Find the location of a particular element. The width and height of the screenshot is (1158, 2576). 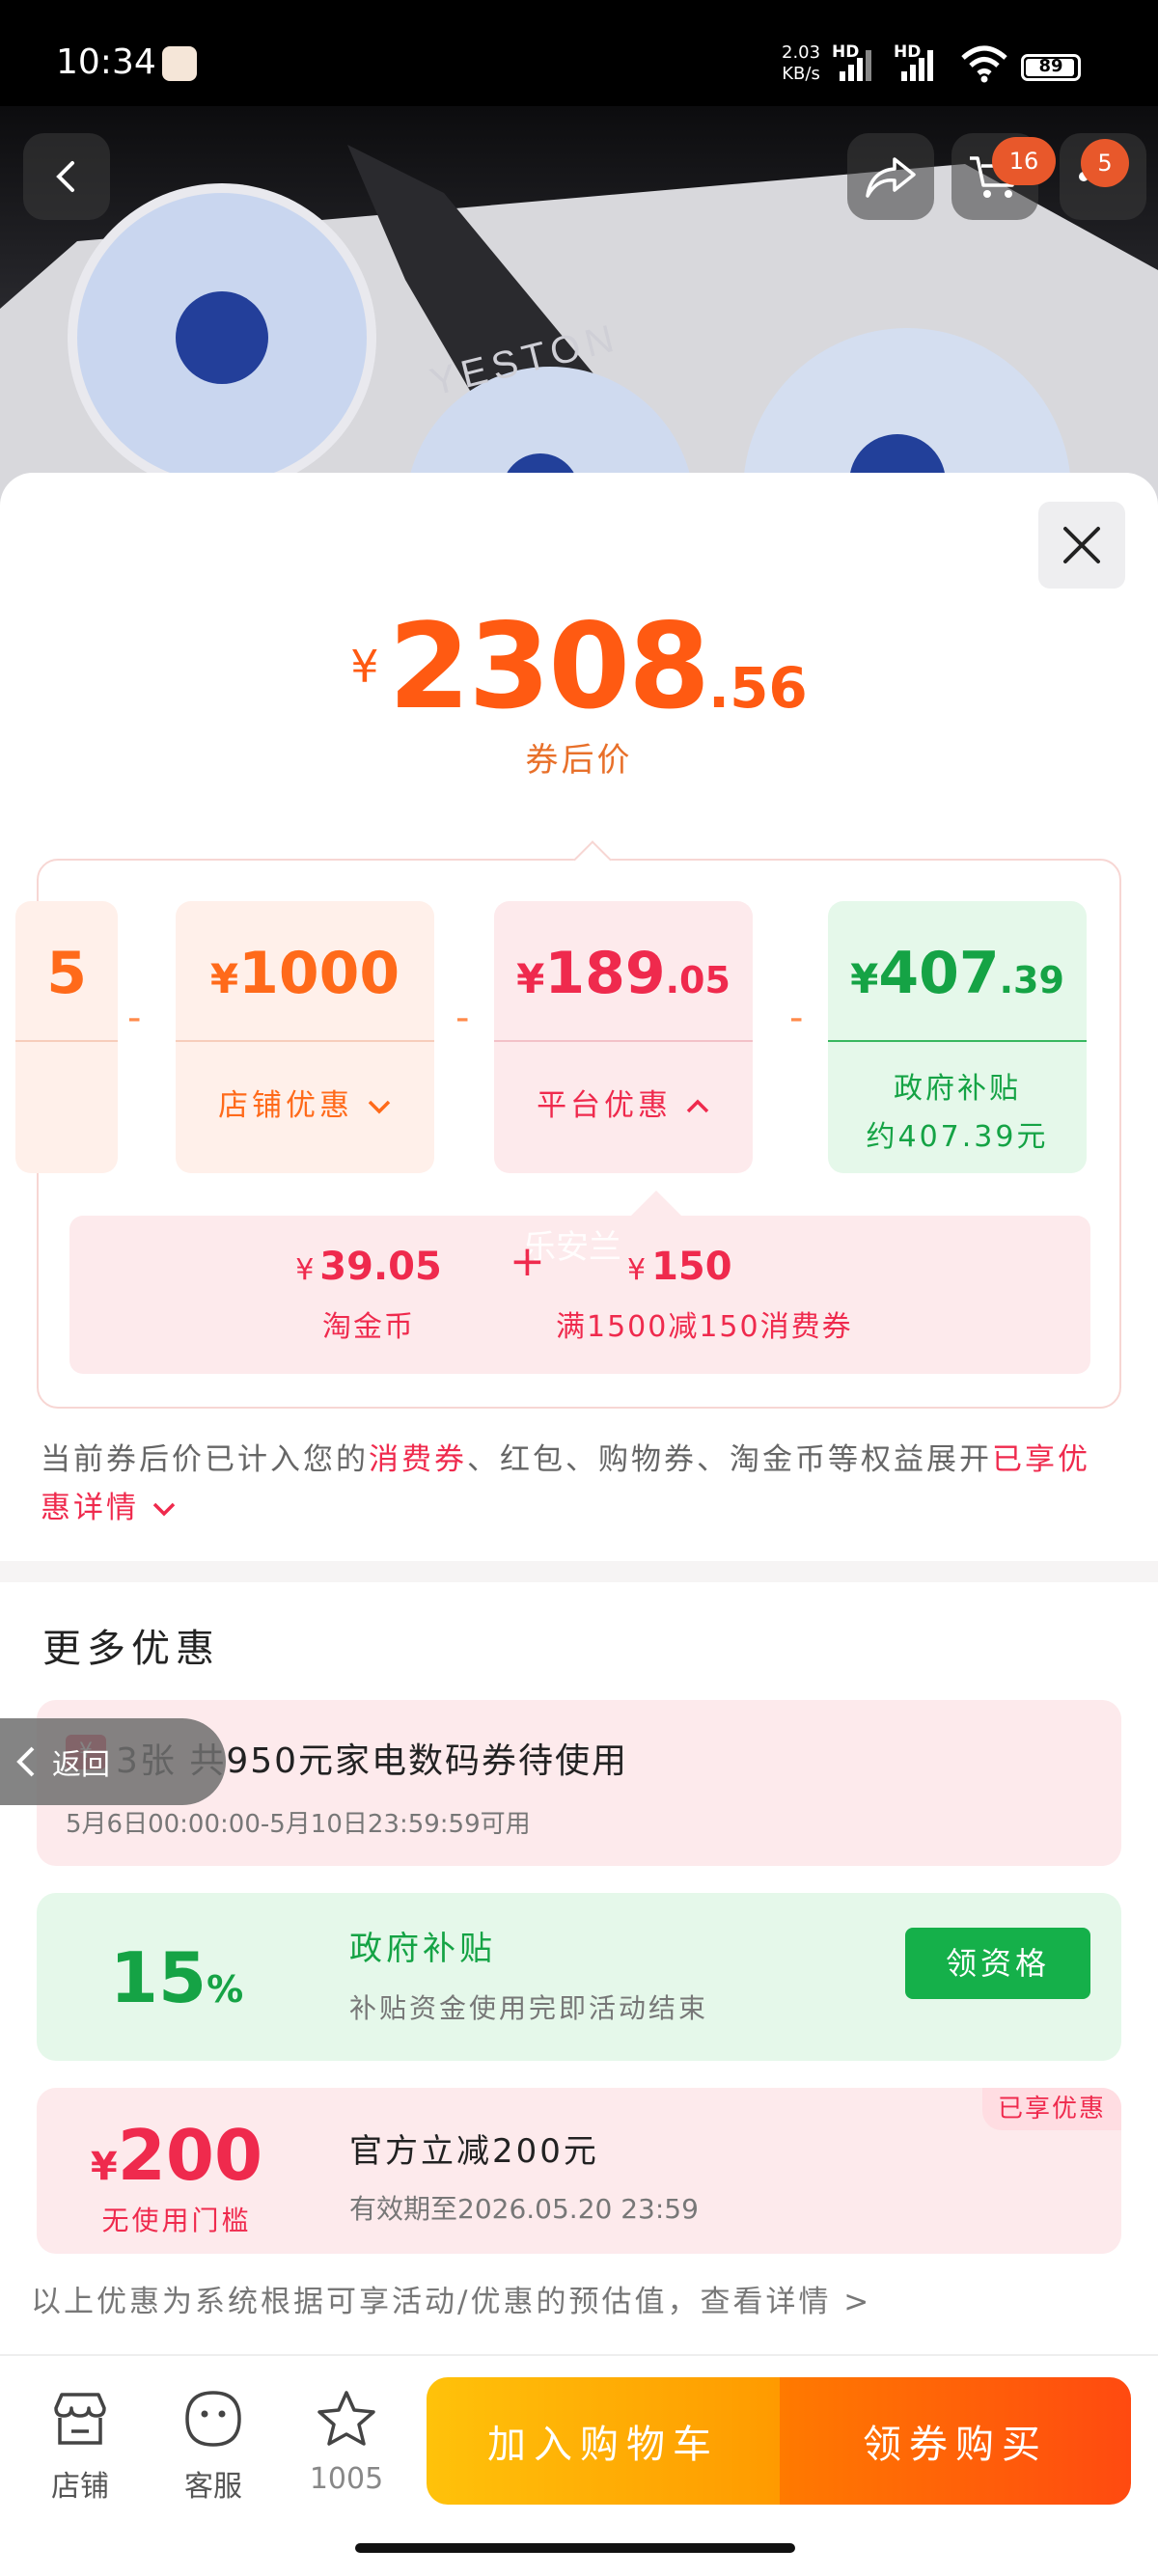

close-button is located at coordinates (1081, 546).